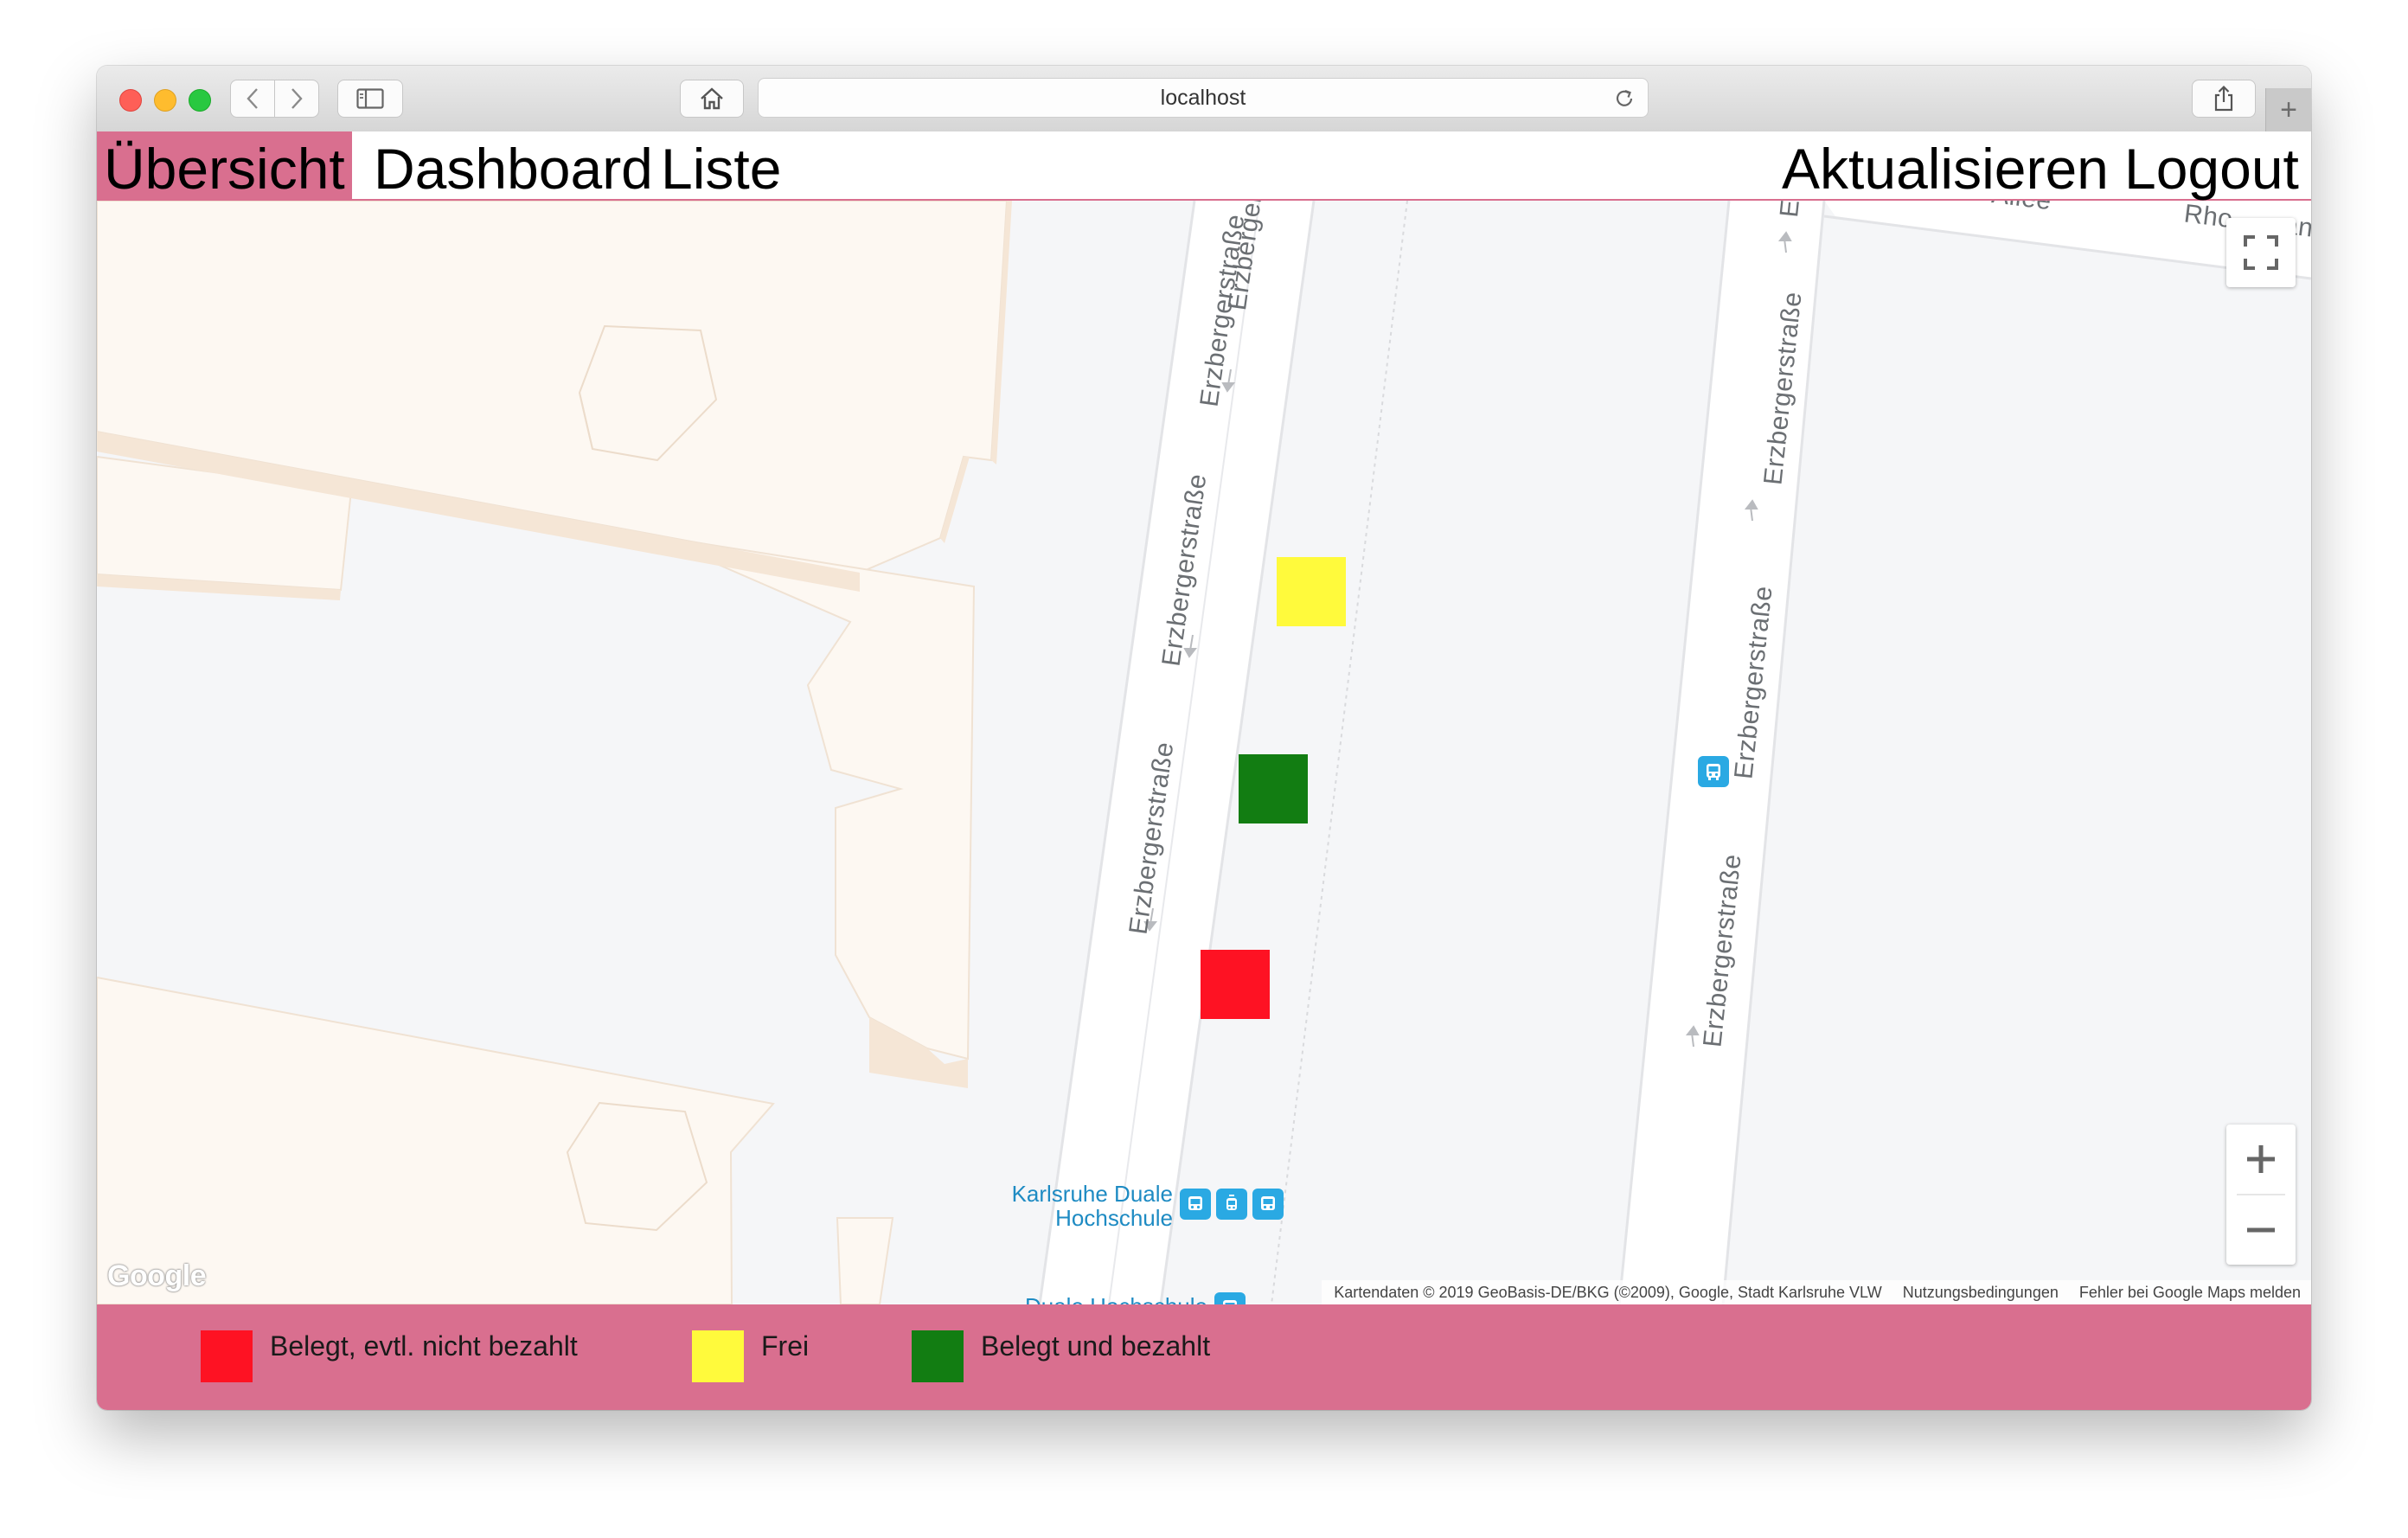 The width and height of the screenshot is (2408, 1538). Describe the element at coordinates (165, 100) in the screenshot. I see `minimize-window-button` at that location.